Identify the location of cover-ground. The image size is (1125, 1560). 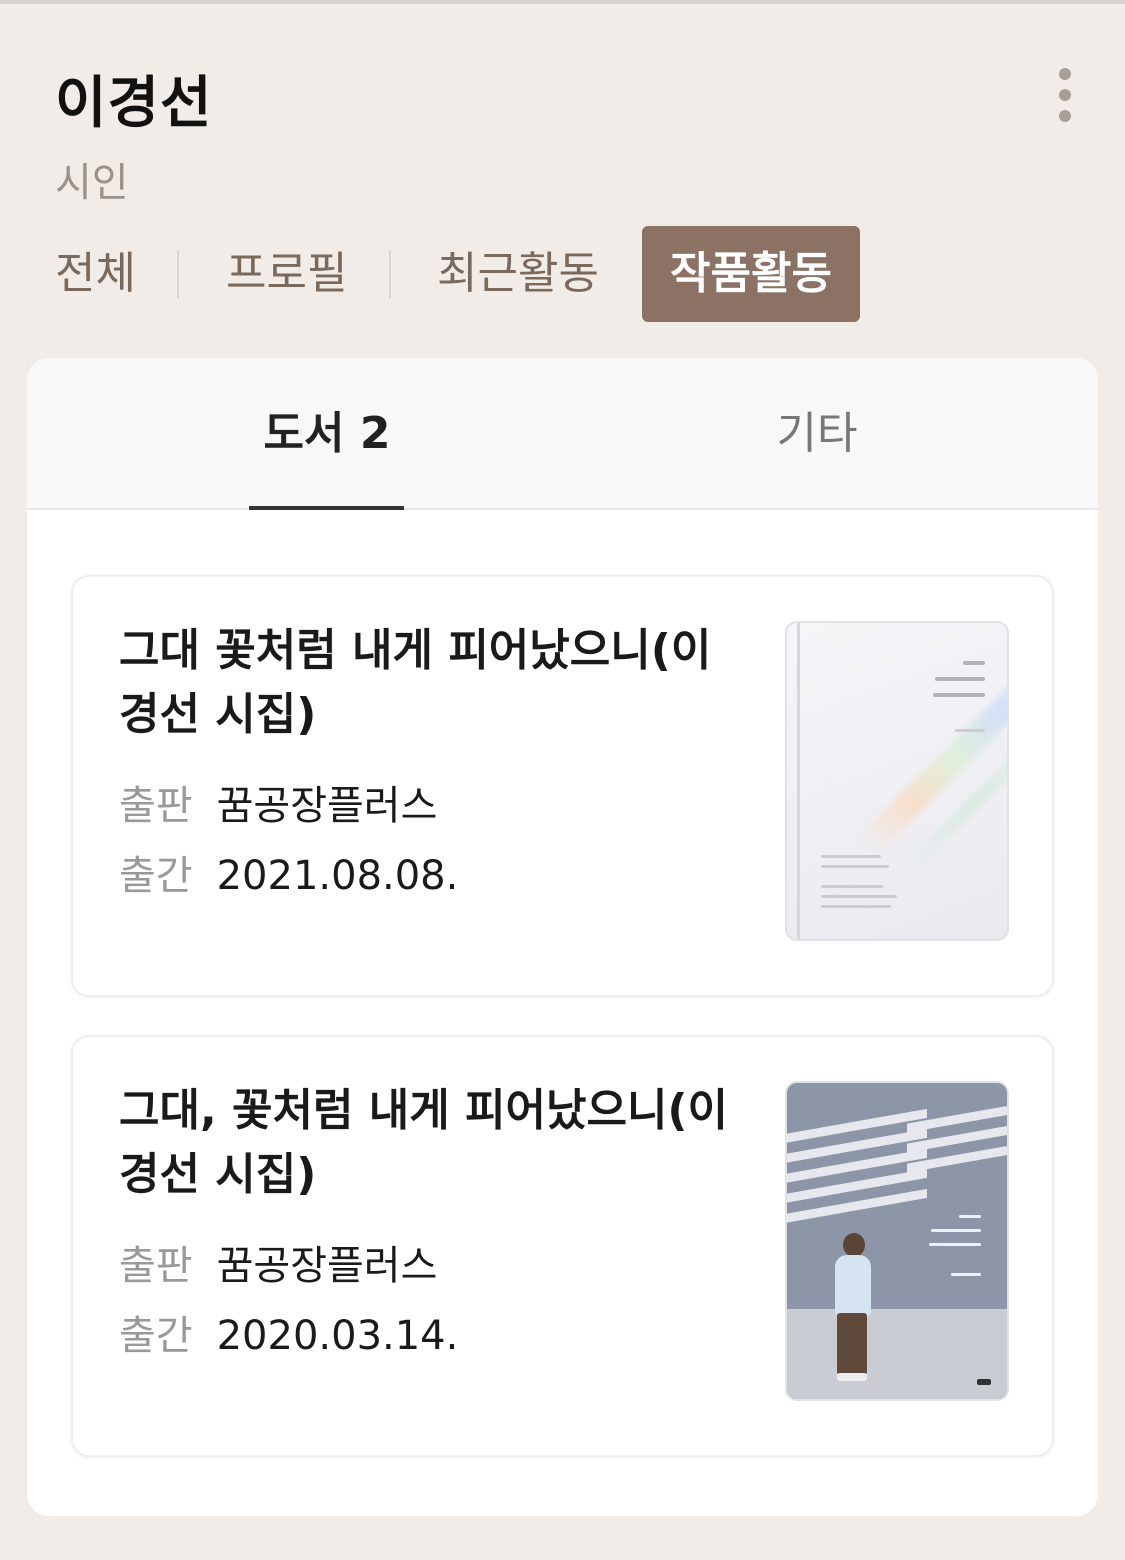
(897, 1354).